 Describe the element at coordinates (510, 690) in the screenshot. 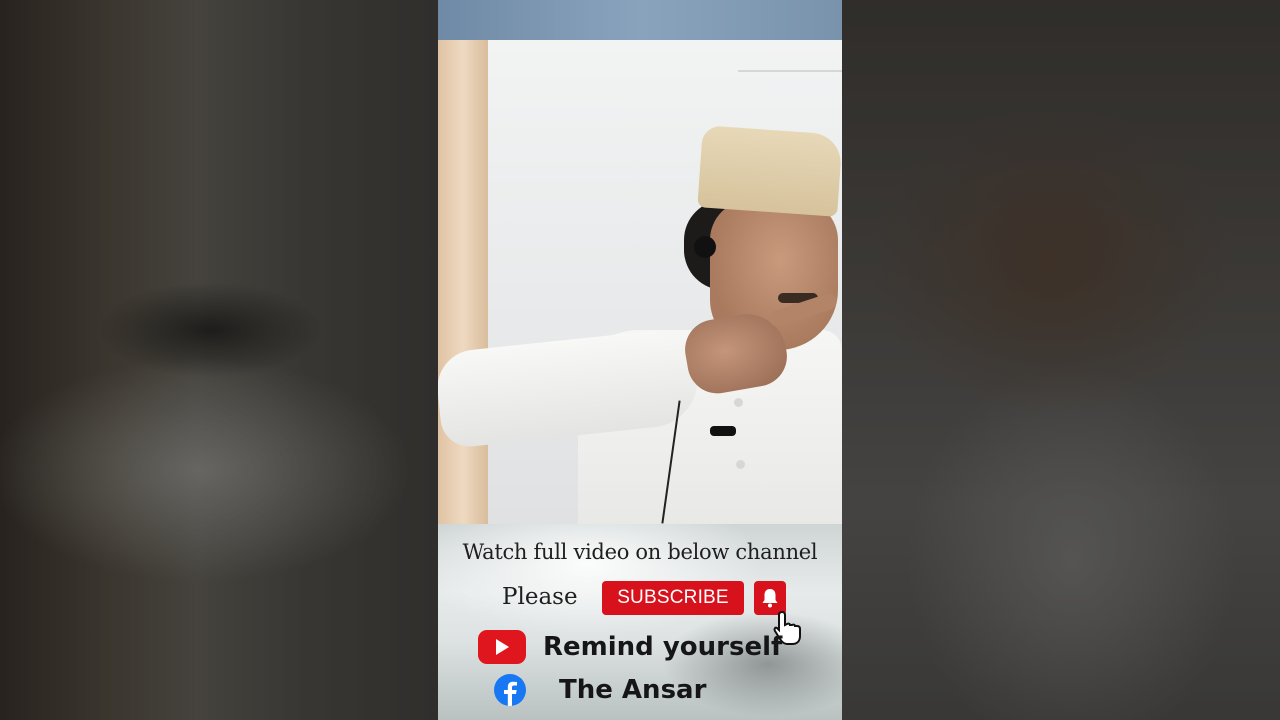

I see `facebook-icon` at that location.